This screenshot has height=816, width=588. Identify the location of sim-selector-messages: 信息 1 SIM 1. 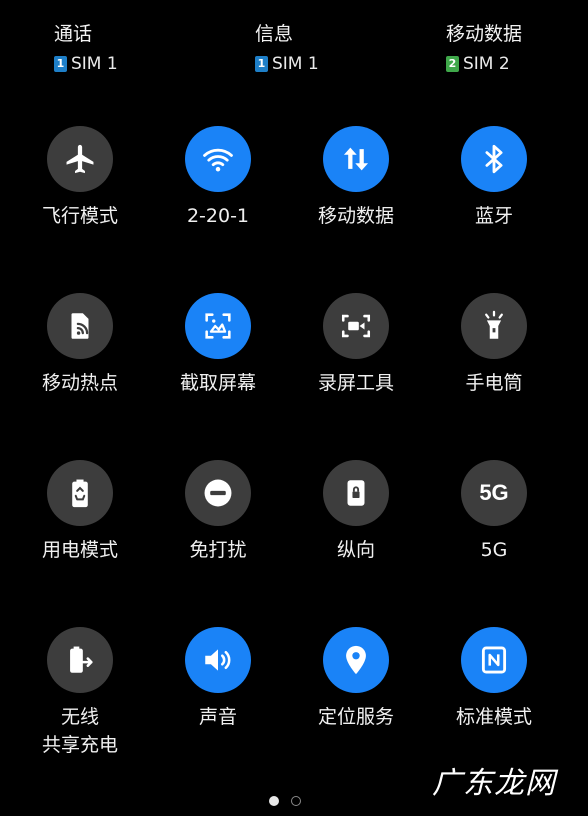
(335, 48).